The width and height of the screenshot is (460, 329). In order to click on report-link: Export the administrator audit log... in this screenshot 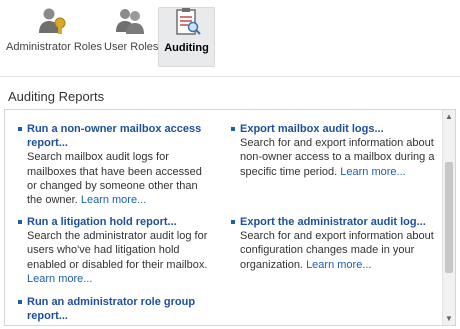, I will do `click(338, 222)`.